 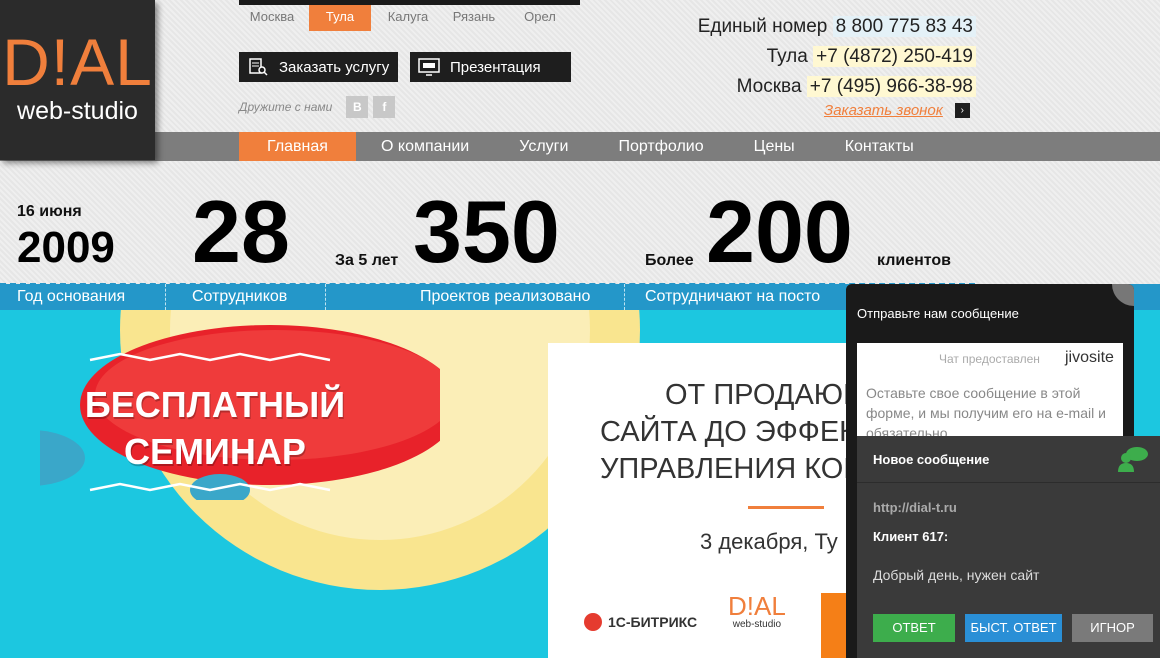 I want to click on nav-item-services: Услуги, so click(x=543, y=146).